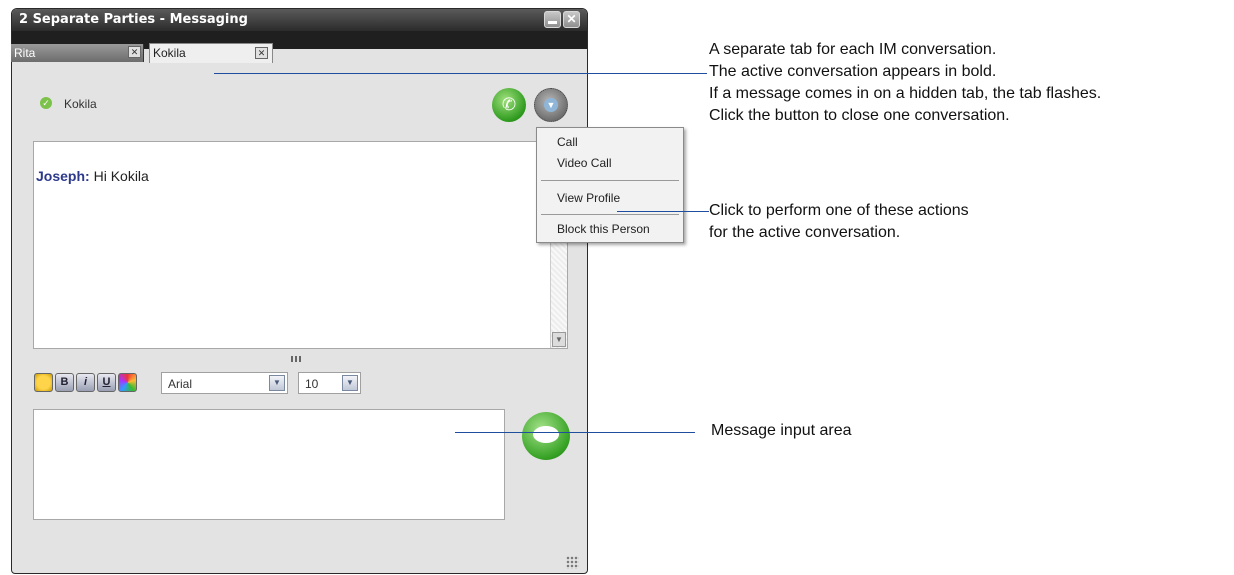 The height and width of the screenshot is (575, 1234). I want to click on menu-item-view-profile: View Profile, so click(588, 198).